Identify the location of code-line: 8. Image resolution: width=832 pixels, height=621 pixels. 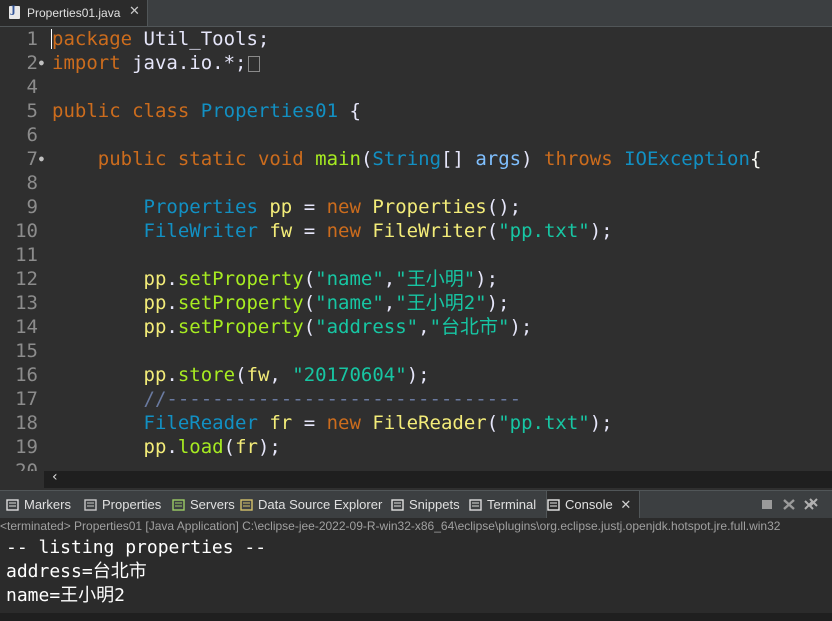
(416, 183).